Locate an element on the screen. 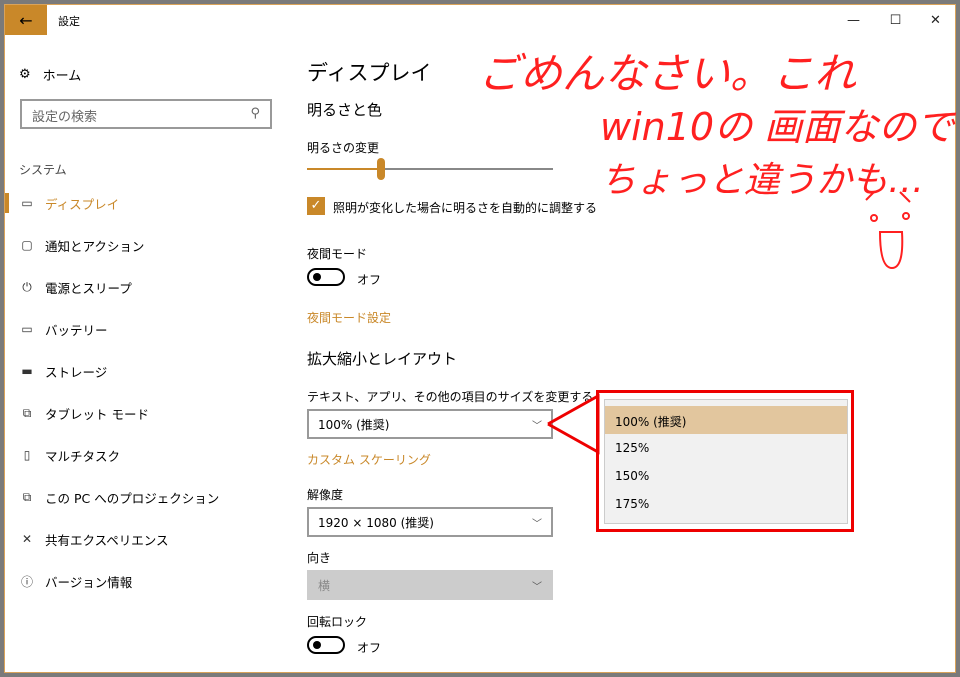  face-doodle-icon is located at coordinates (888, 230).